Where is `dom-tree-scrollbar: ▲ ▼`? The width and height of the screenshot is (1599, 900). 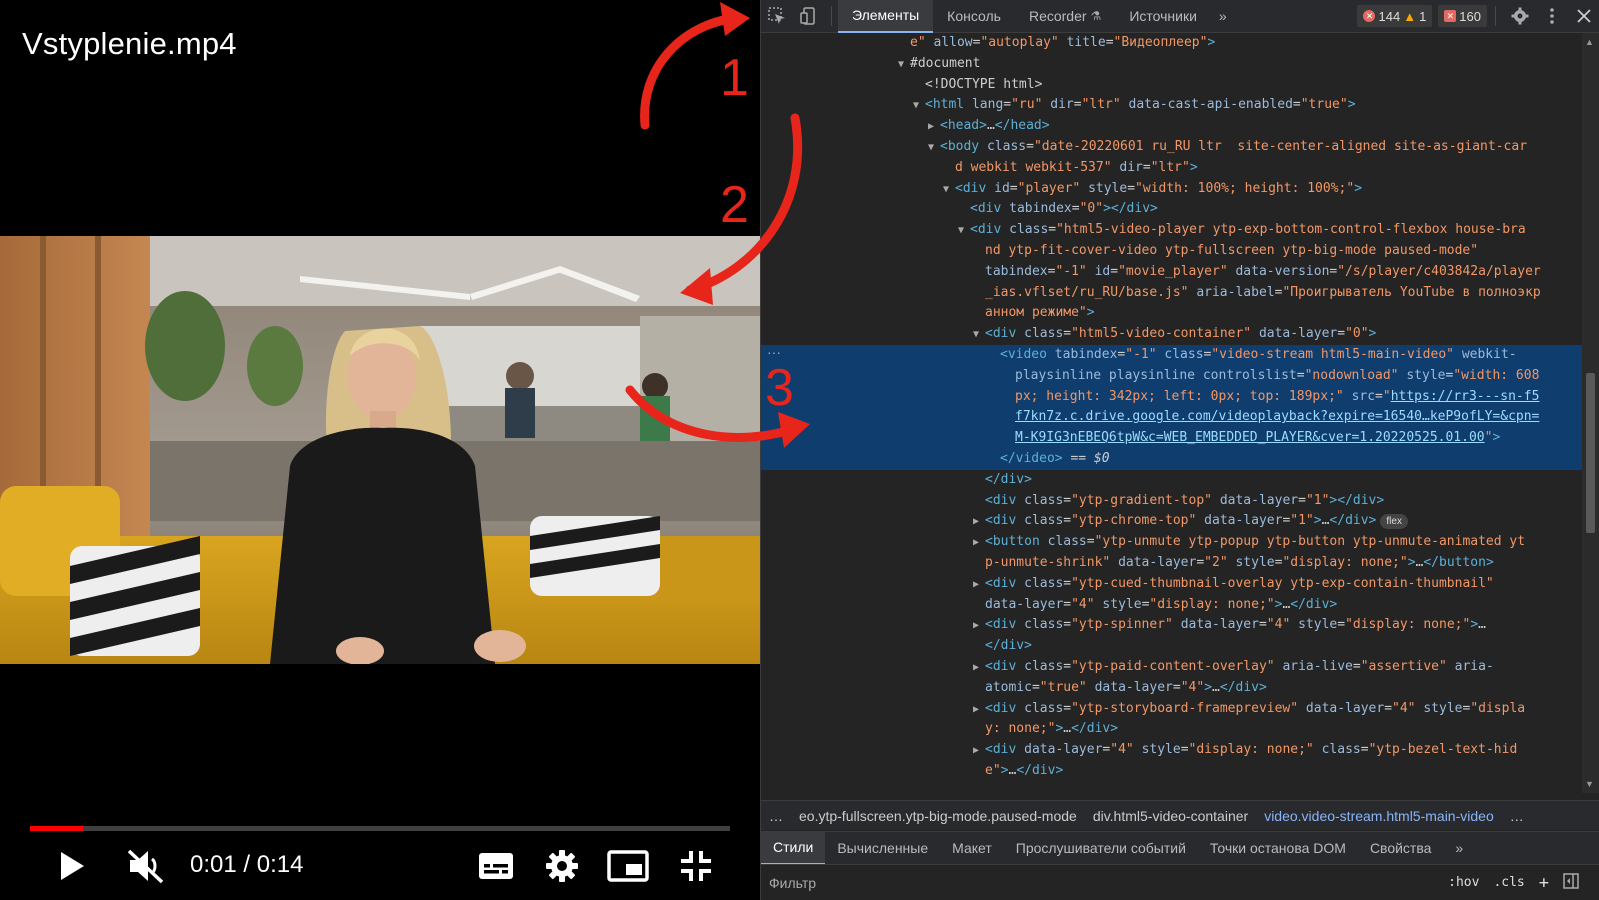
dom-tree-scrollbar: ▲ ▼ is located at coordinates (1590, 413).